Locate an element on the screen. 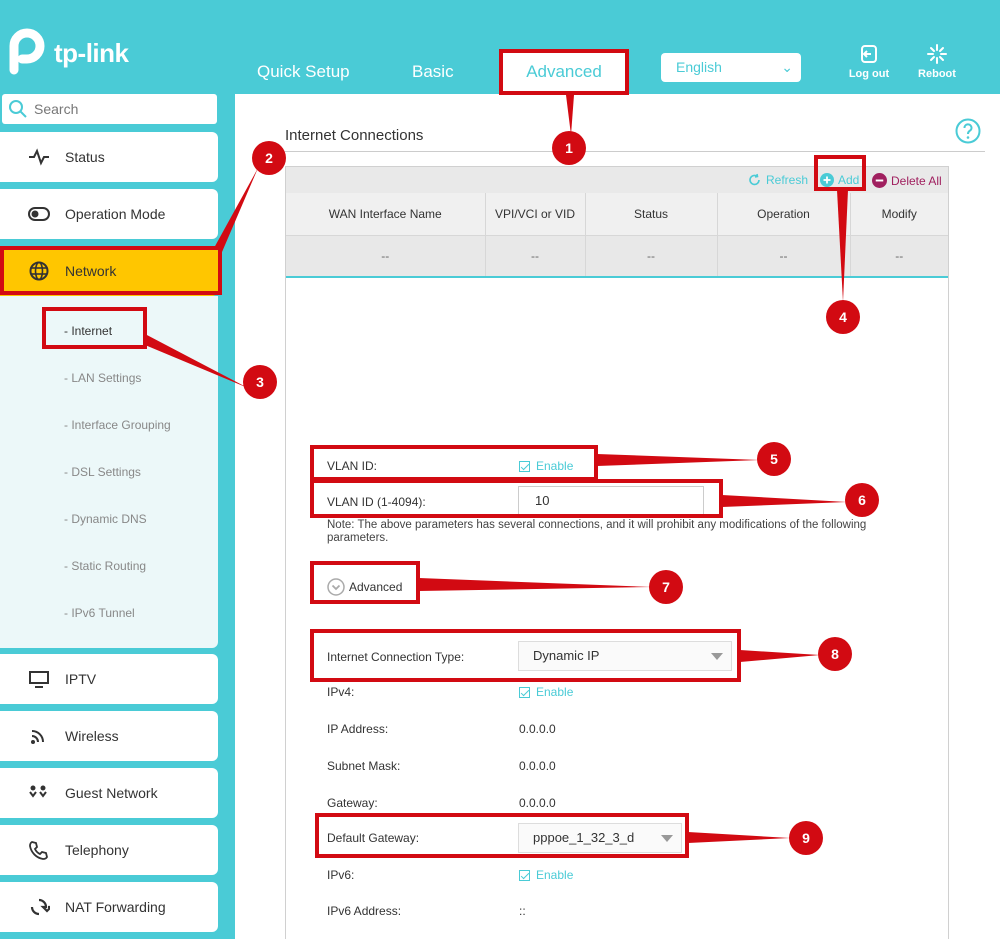 Image resolution: width=1000 pixels, height=939 pixels. ipv6-label: IPv6: is located at coordinates (341, 875).